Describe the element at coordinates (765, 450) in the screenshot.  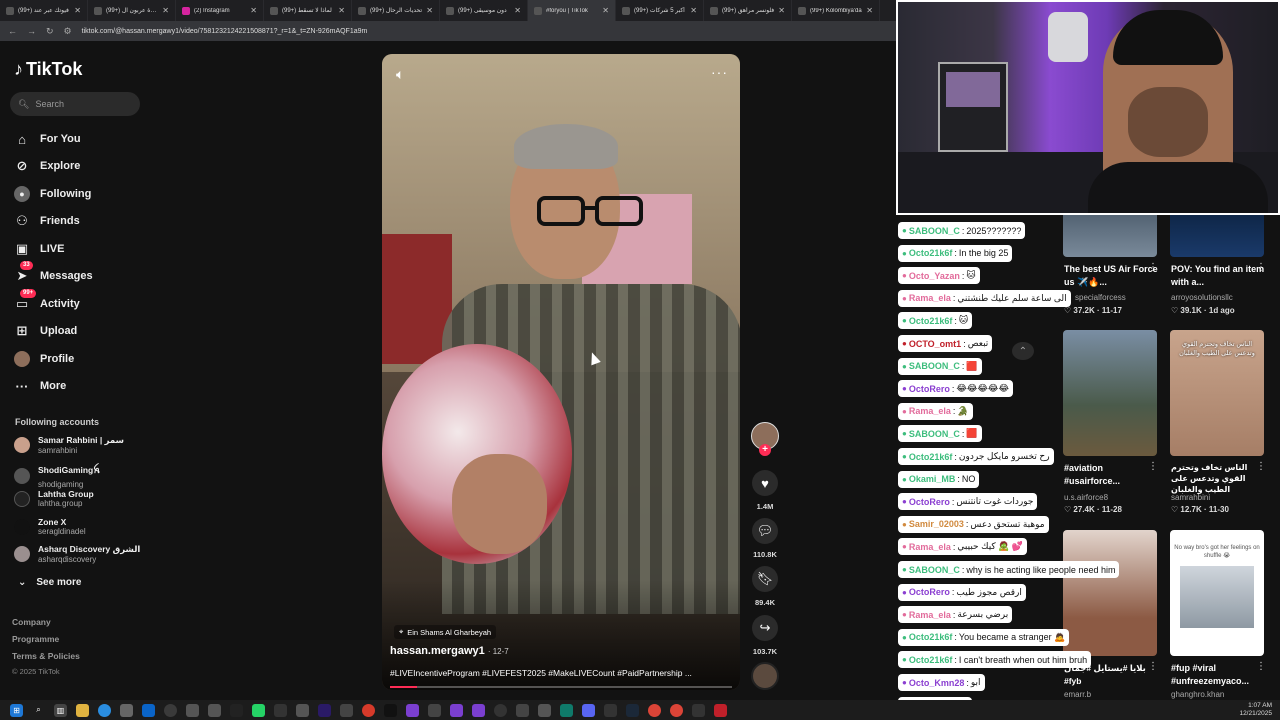
I see `follow-plus-icon: +` at that location.